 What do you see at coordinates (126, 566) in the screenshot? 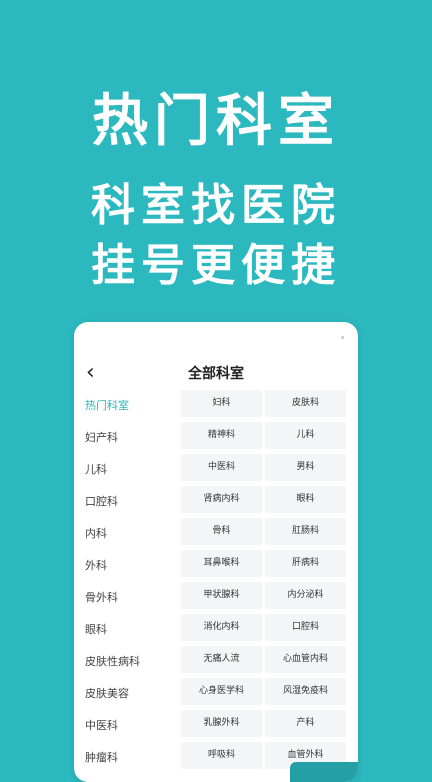
I see `sidebar-item: 外科` at bounding box center [126, 566].